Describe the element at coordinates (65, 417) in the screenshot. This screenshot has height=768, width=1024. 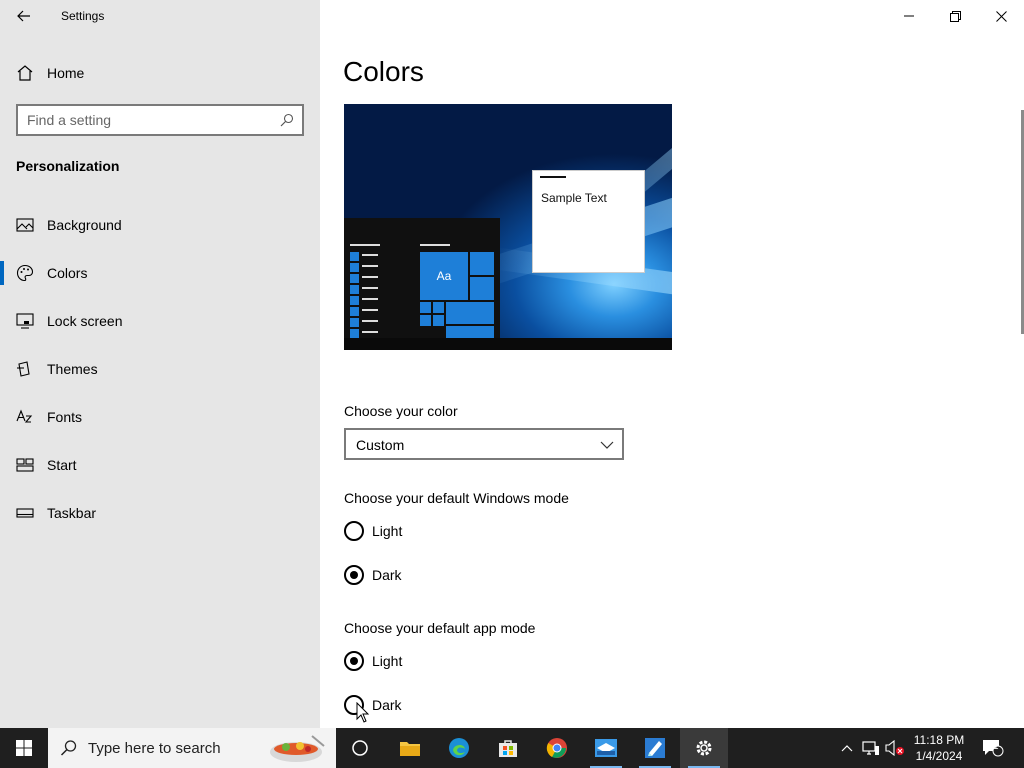
I see `sidebar-item-label: Fonts` at that location.